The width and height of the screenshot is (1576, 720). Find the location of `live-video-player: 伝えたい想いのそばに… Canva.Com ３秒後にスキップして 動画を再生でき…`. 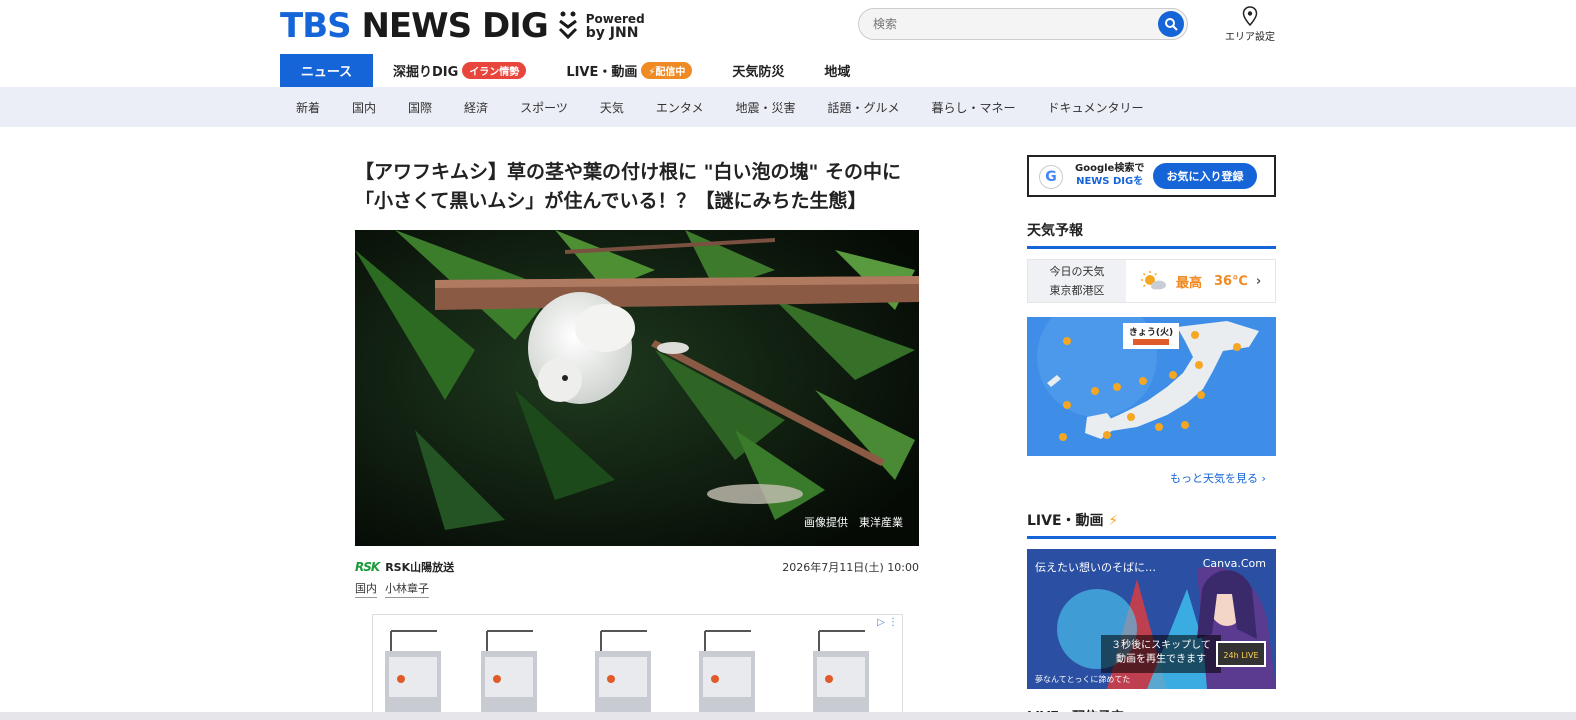

live-video-player: 伝えたい想いのそばに… Canva.Com ３秒後にスキップして 動画を再生でき… is located at coordinates (1151, 619).